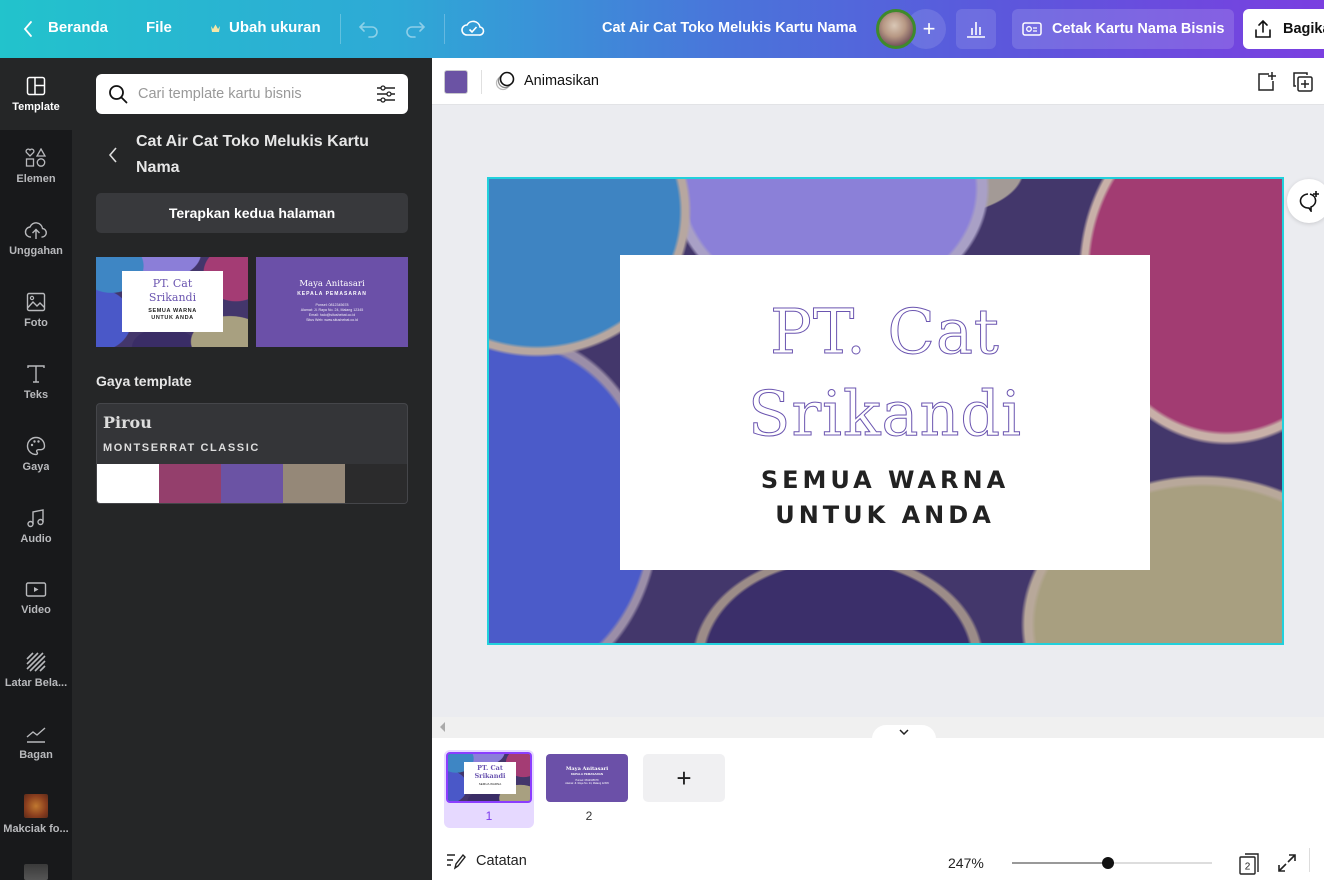  I want to click on undo-icon, so click(369, 28).